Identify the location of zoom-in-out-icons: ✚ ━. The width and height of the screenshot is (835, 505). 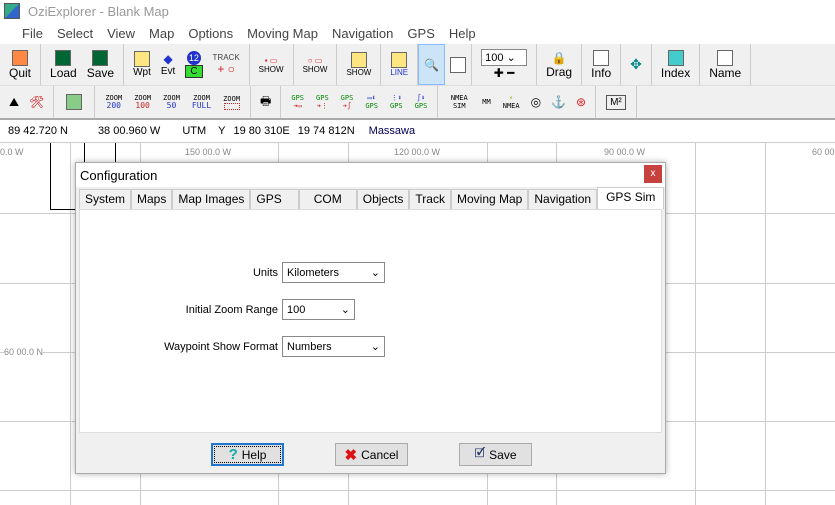
(504, 73).